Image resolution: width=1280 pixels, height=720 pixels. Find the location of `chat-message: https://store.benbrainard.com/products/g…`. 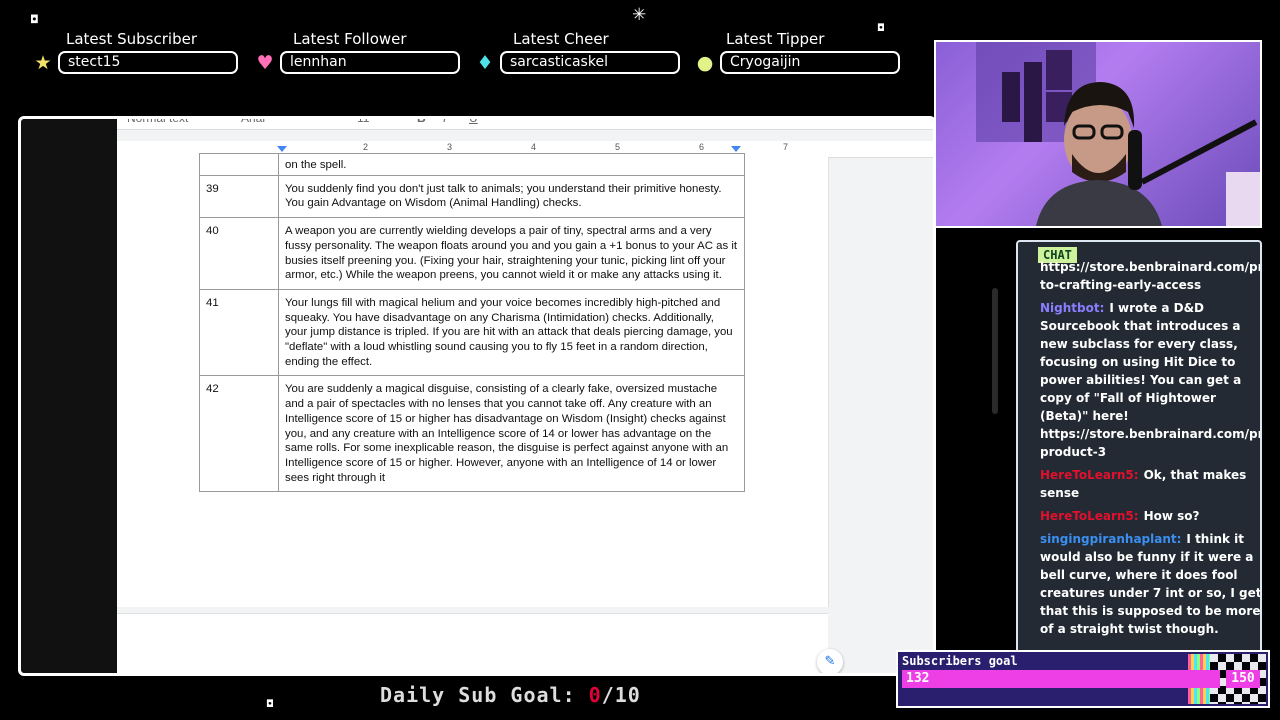

chat-message: https://store.benbrainard.com/products/g… is located at coordinates (1151, 276).